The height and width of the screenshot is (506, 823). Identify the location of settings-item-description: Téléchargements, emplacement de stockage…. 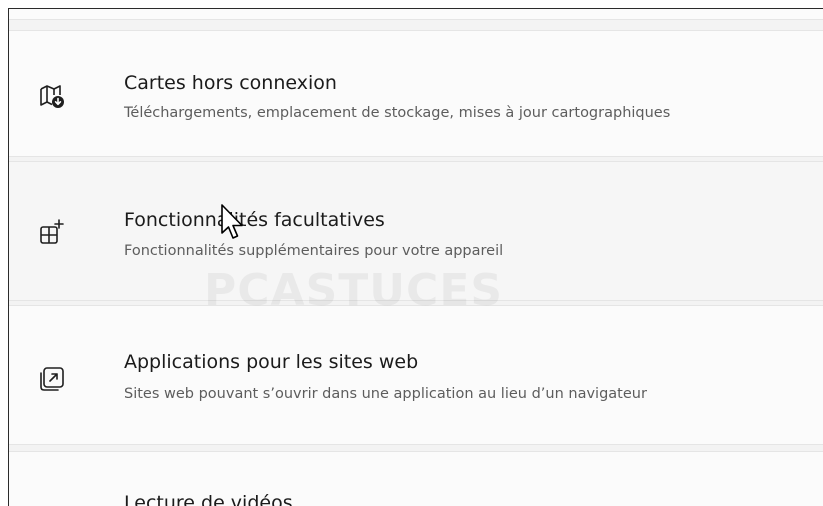
(397, 113).